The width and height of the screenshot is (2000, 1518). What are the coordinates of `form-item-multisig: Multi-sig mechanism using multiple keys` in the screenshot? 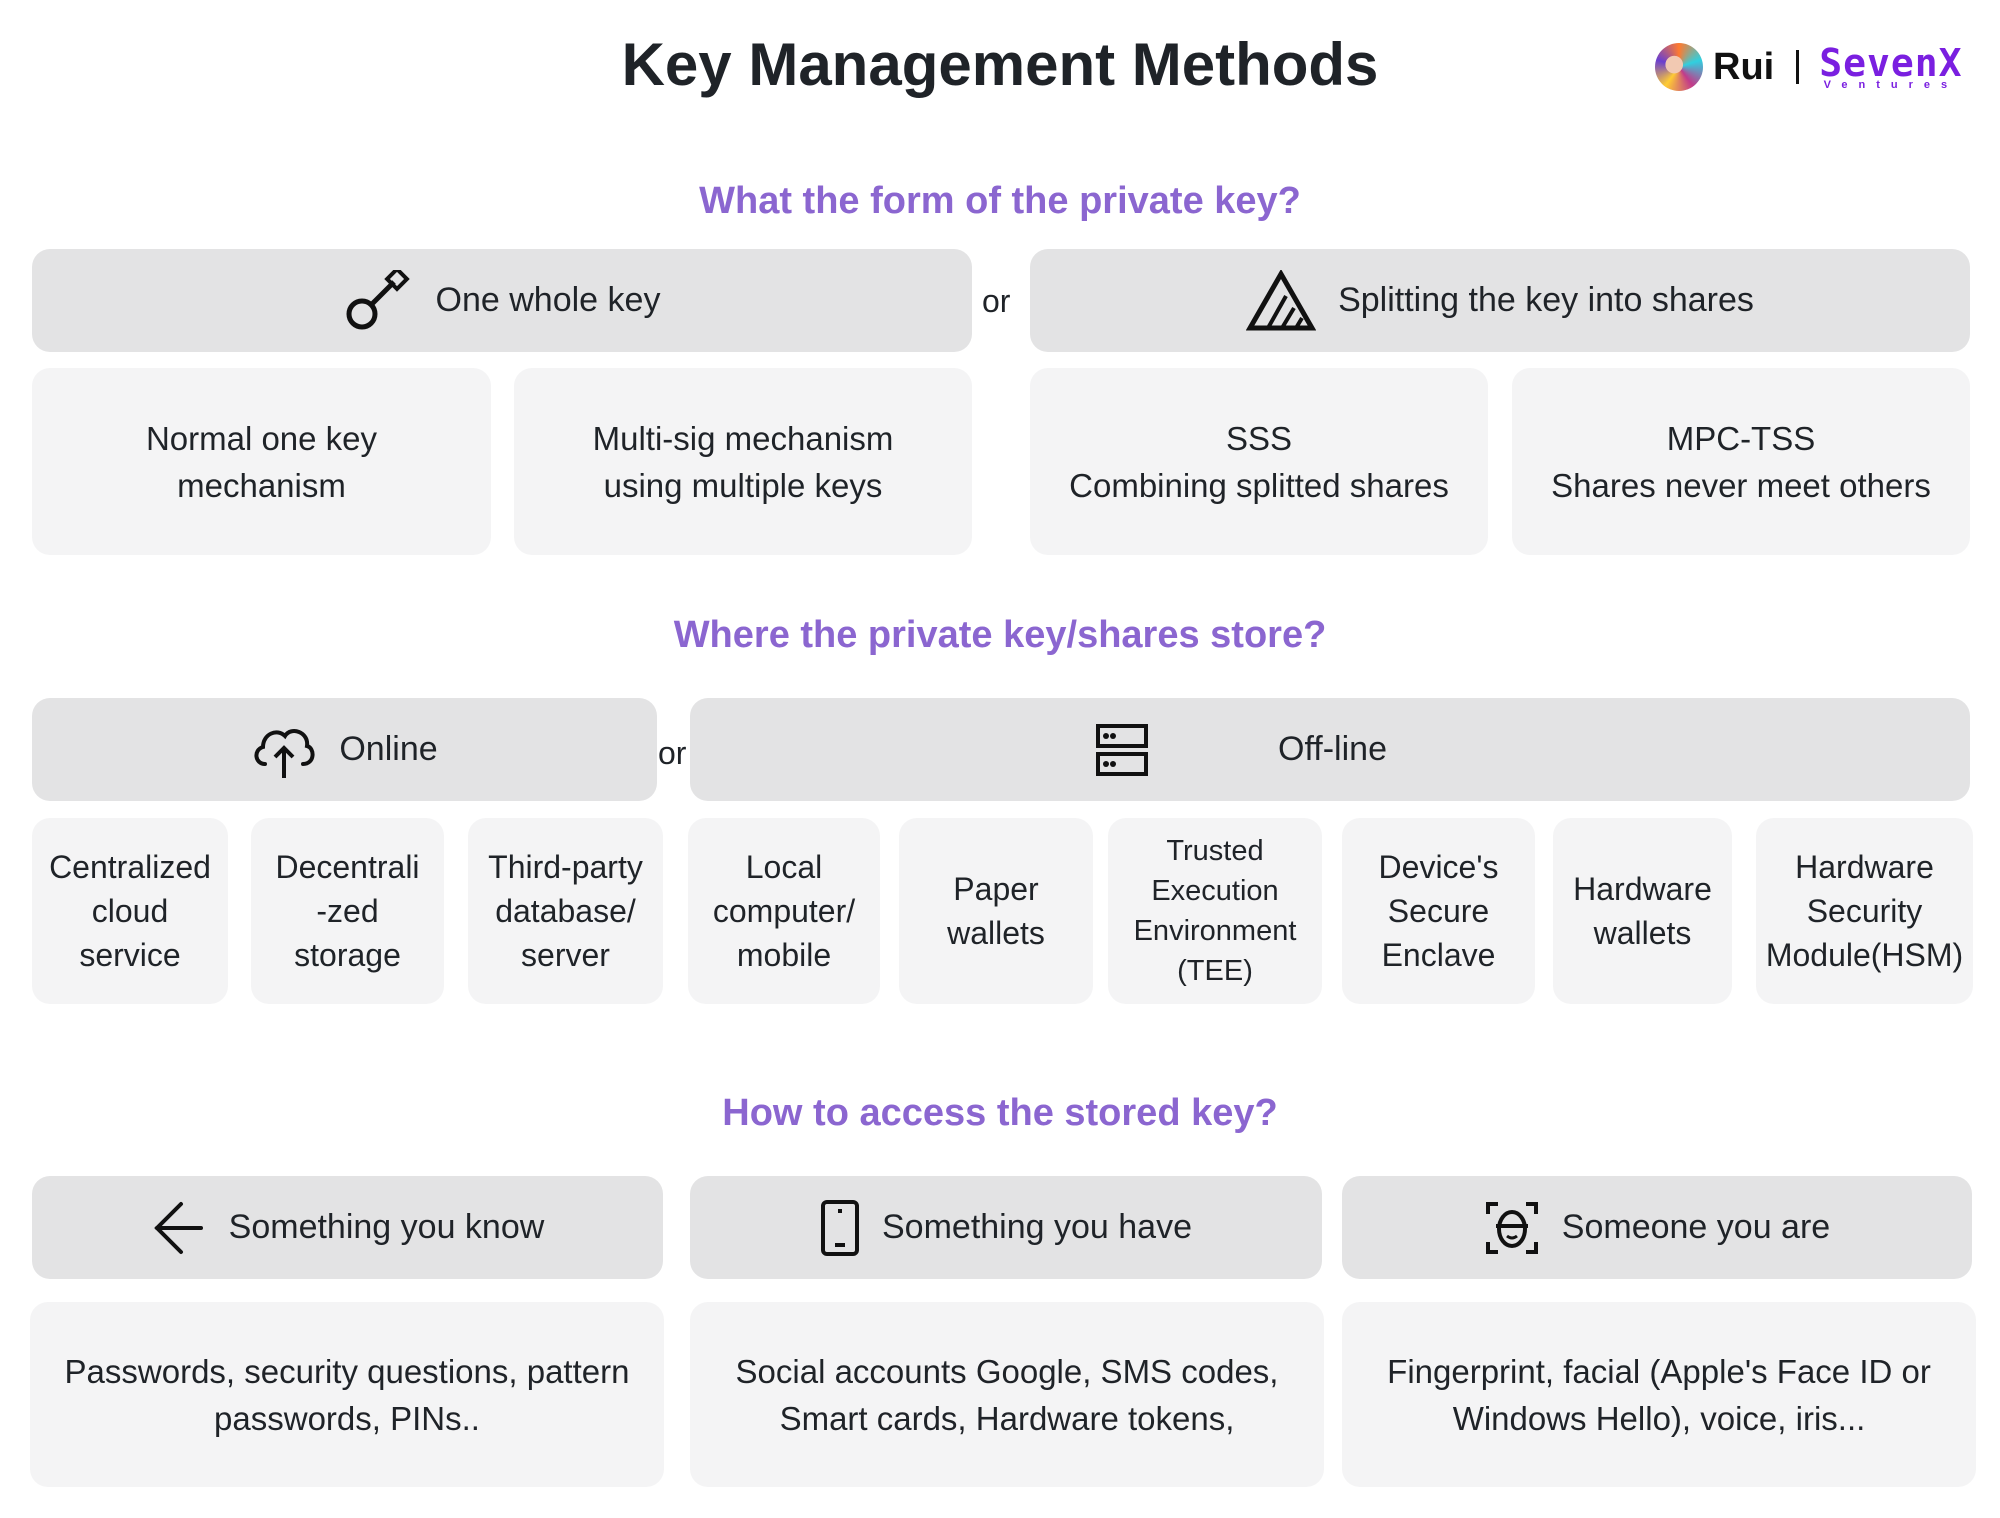 It's located at (743, 461).